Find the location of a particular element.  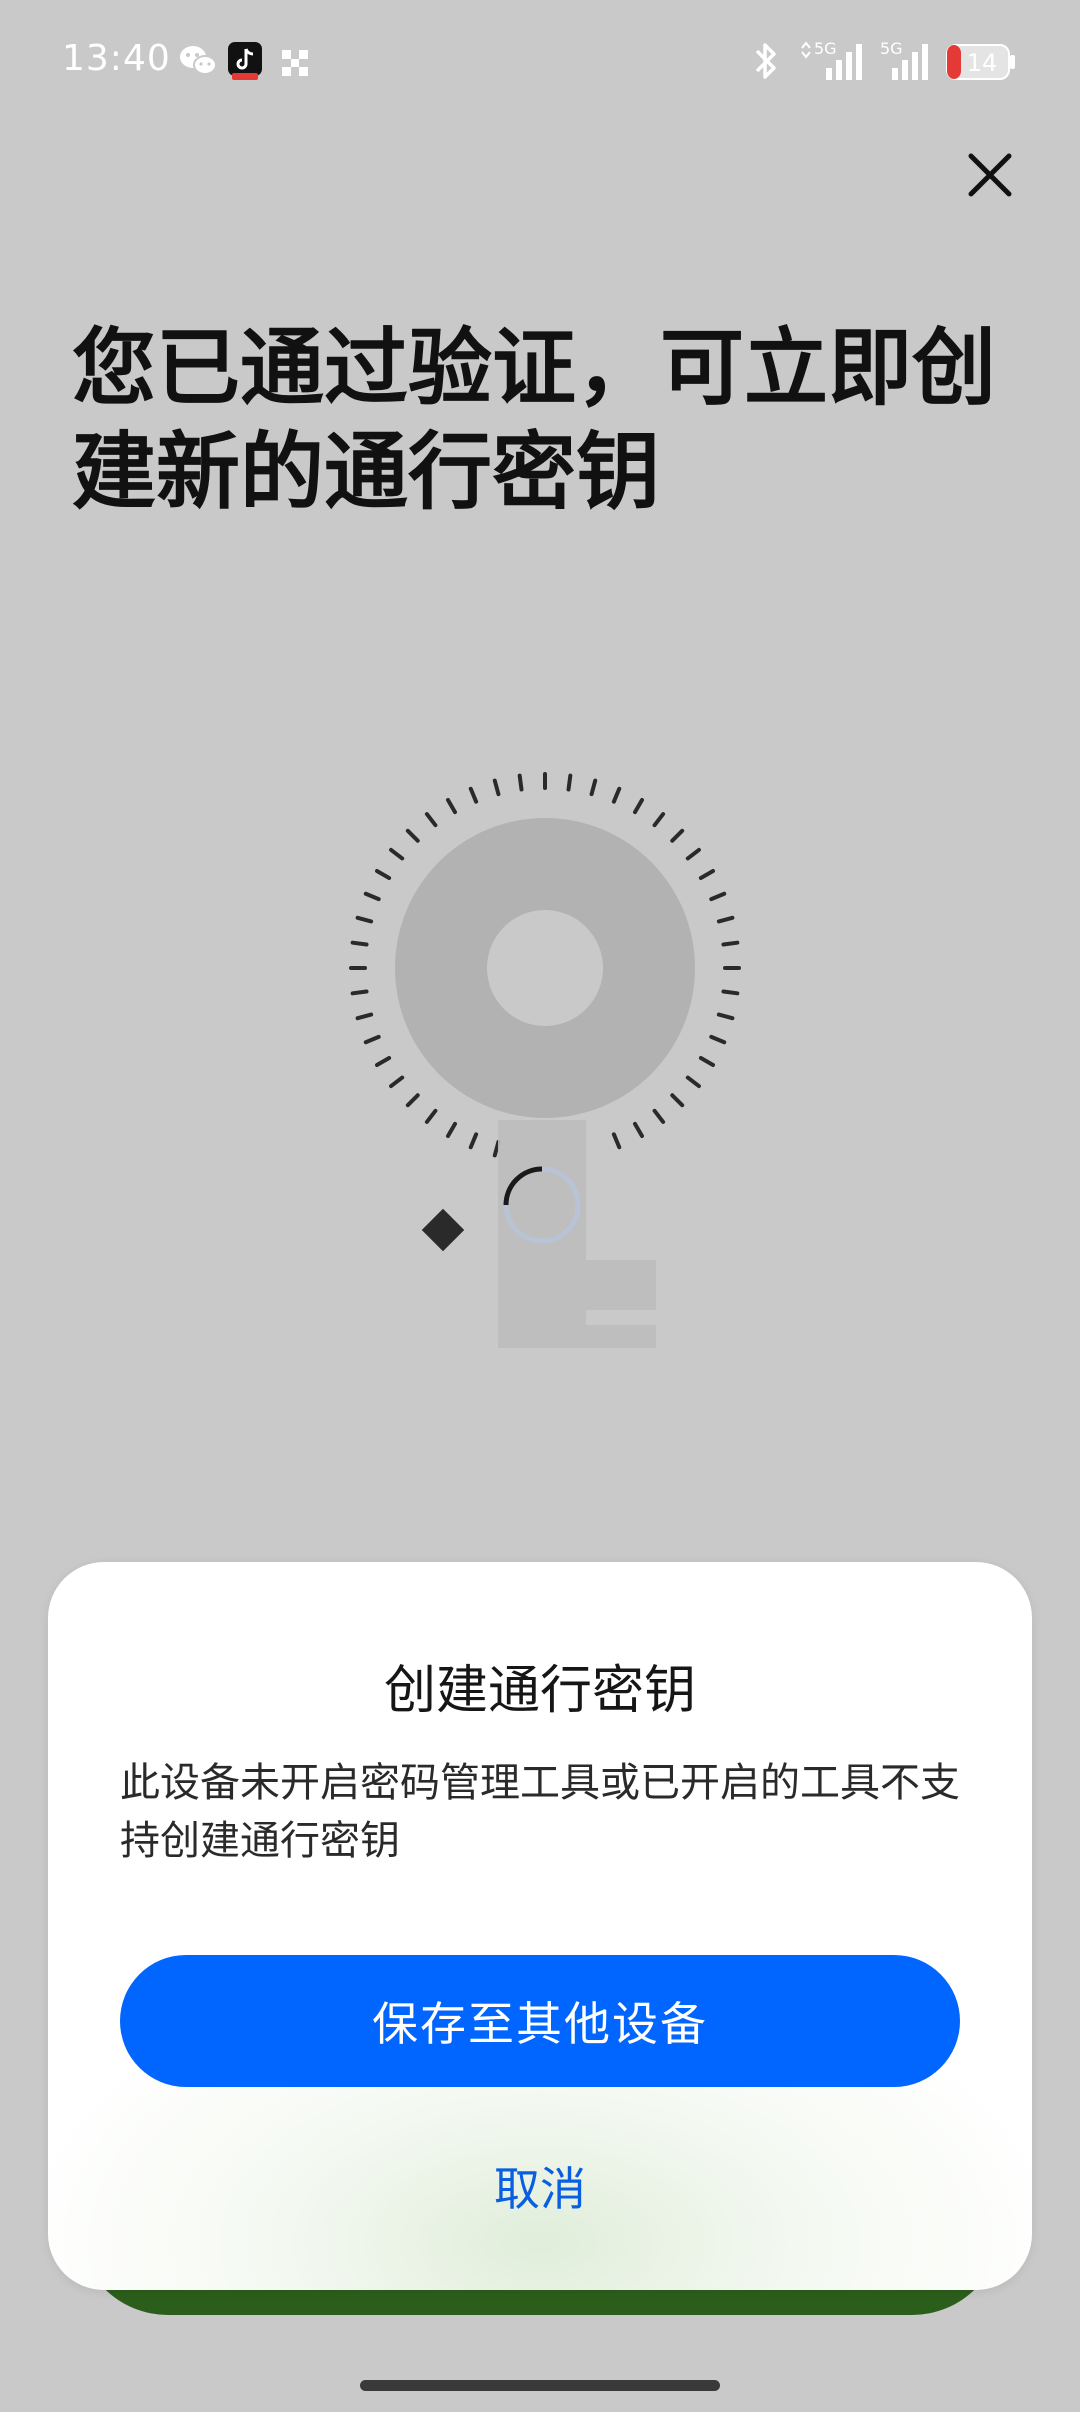

key-illustration is located at coordinates (540, 1080).